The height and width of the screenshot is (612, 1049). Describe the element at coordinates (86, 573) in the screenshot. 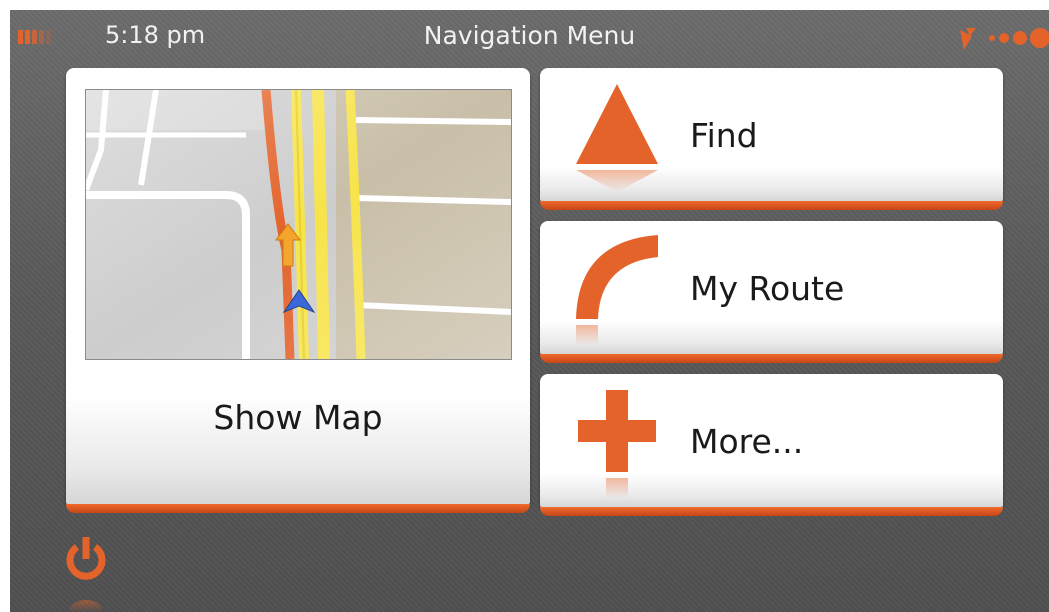

I see `power-icon` at that location.